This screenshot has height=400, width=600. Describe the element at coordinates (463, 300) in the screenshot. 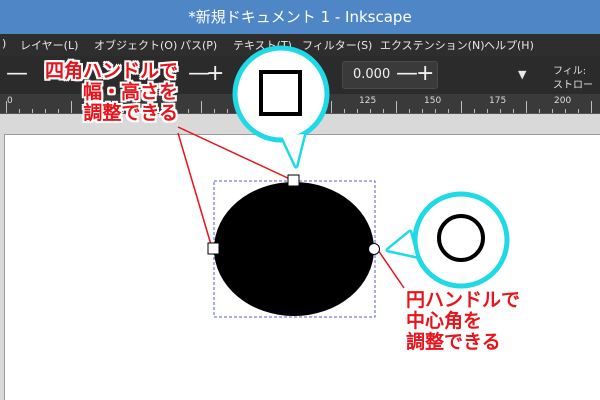

I see `annotation-line: 円ハンドルで` at that location.